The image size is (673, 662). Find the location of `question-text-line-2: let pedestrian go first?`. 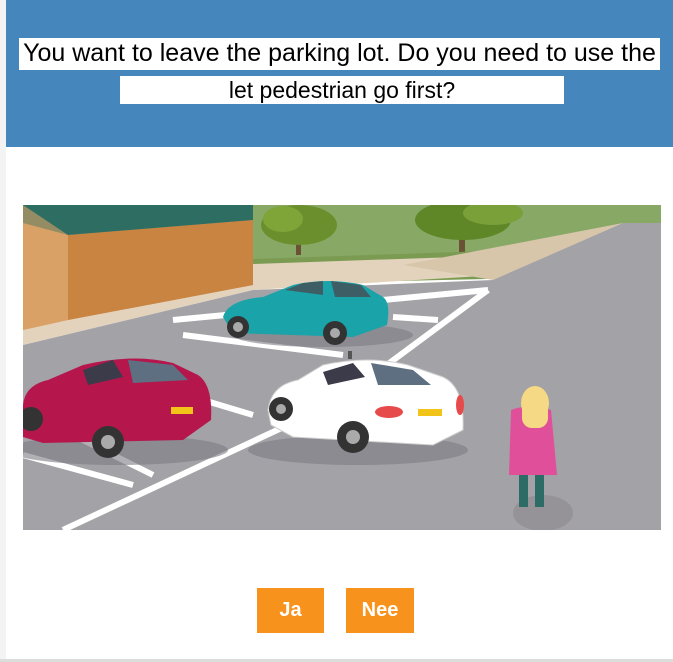

question-text-line-2: let pedestrian go first? is located at coordinates (342, 90).